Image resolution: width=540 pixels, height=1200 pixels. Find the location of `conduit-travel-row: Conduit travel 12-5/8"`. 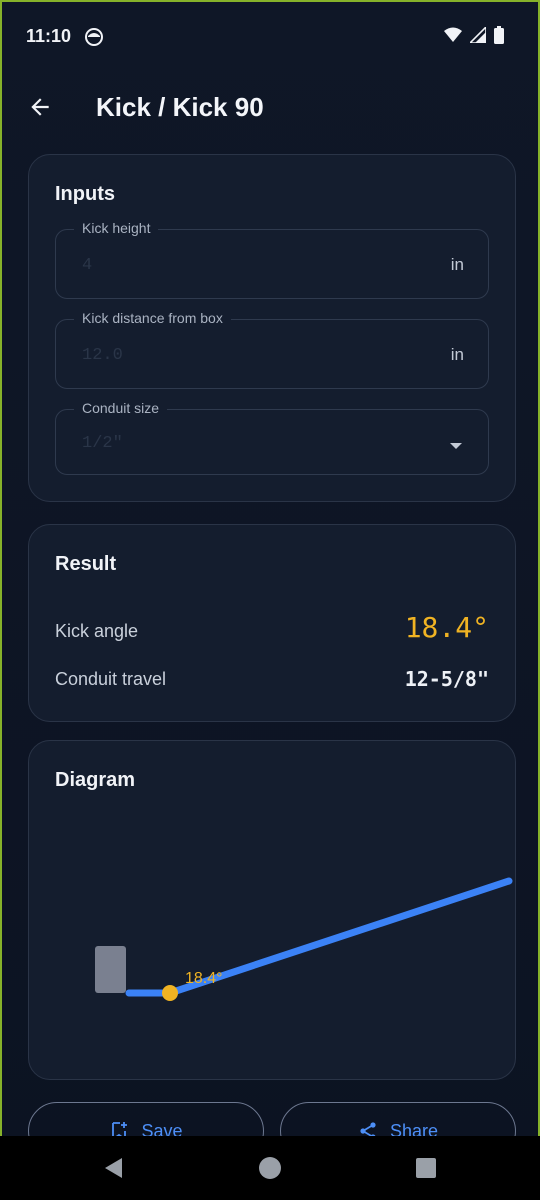

conduit-travel-row: Conduit travel 12-5/8" is located at coordinates (272, 680).